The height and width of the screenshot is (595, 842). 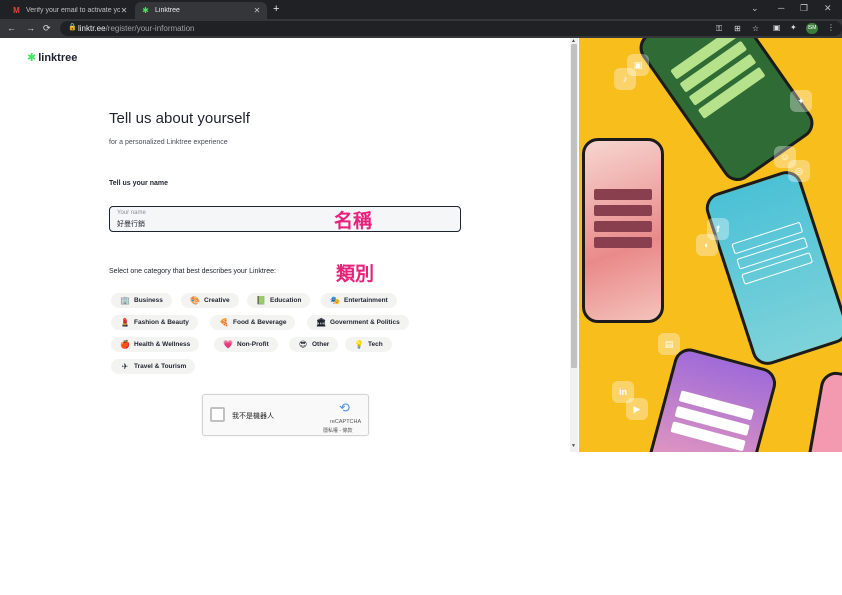 I want to click on palette-icon: 🎨, so click(x=195, y=300).